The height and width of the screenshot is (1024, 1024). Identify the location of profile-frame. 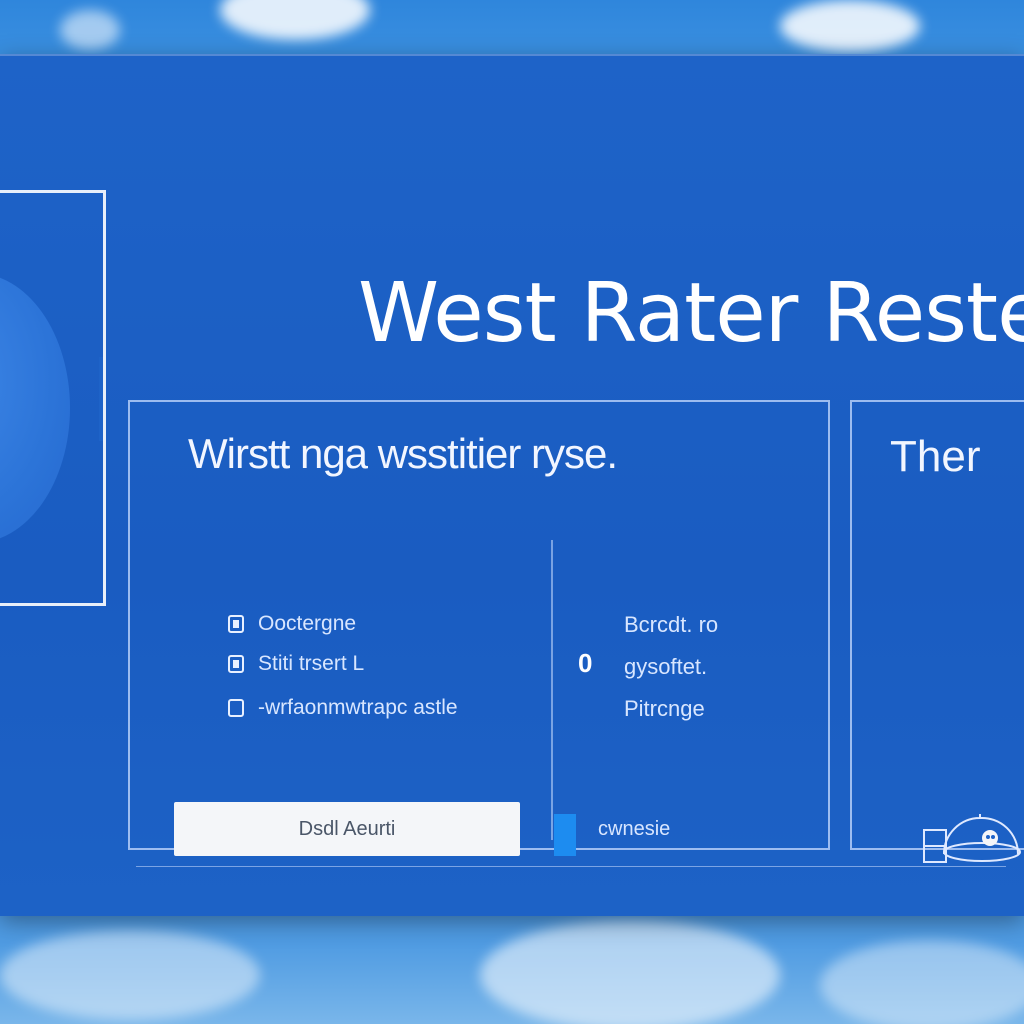
(53, 398).